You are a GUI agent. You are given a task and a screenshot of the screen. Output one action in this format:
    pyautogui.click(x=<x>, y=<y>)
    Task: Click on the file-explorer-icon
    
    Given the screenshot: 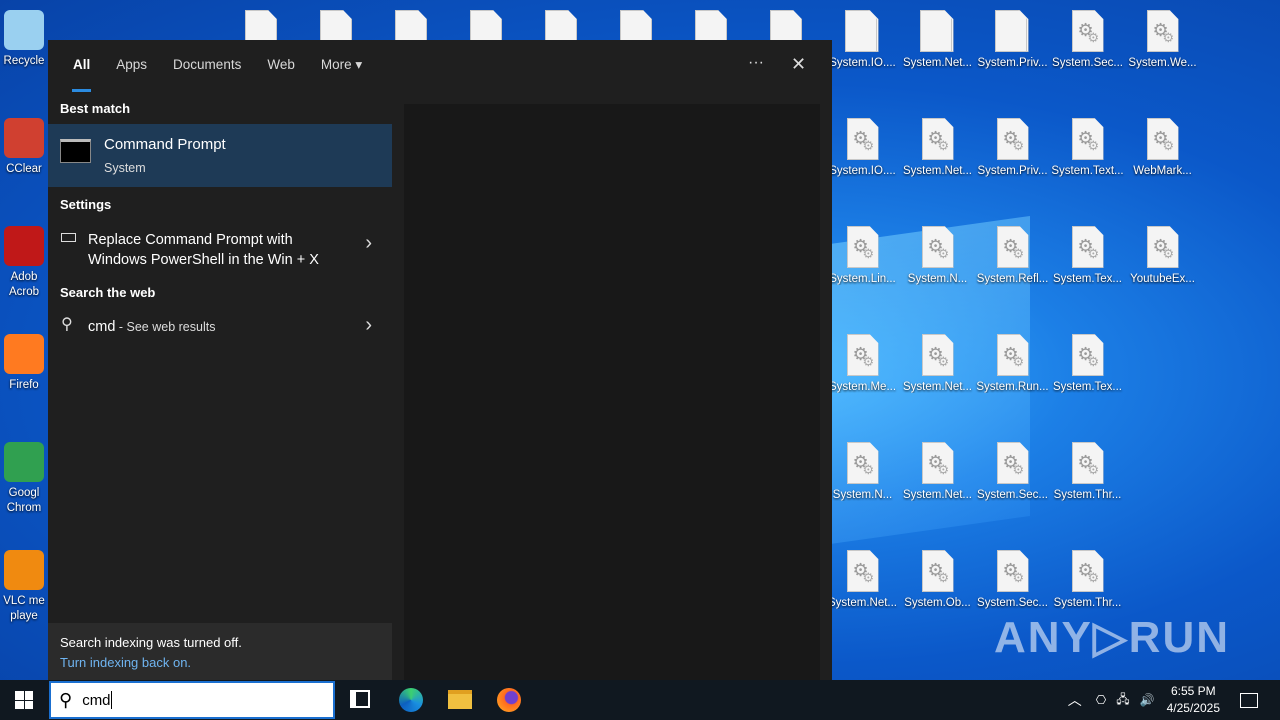 What is the action you would take?
    pyautogui.click(x=460, y=699)
    